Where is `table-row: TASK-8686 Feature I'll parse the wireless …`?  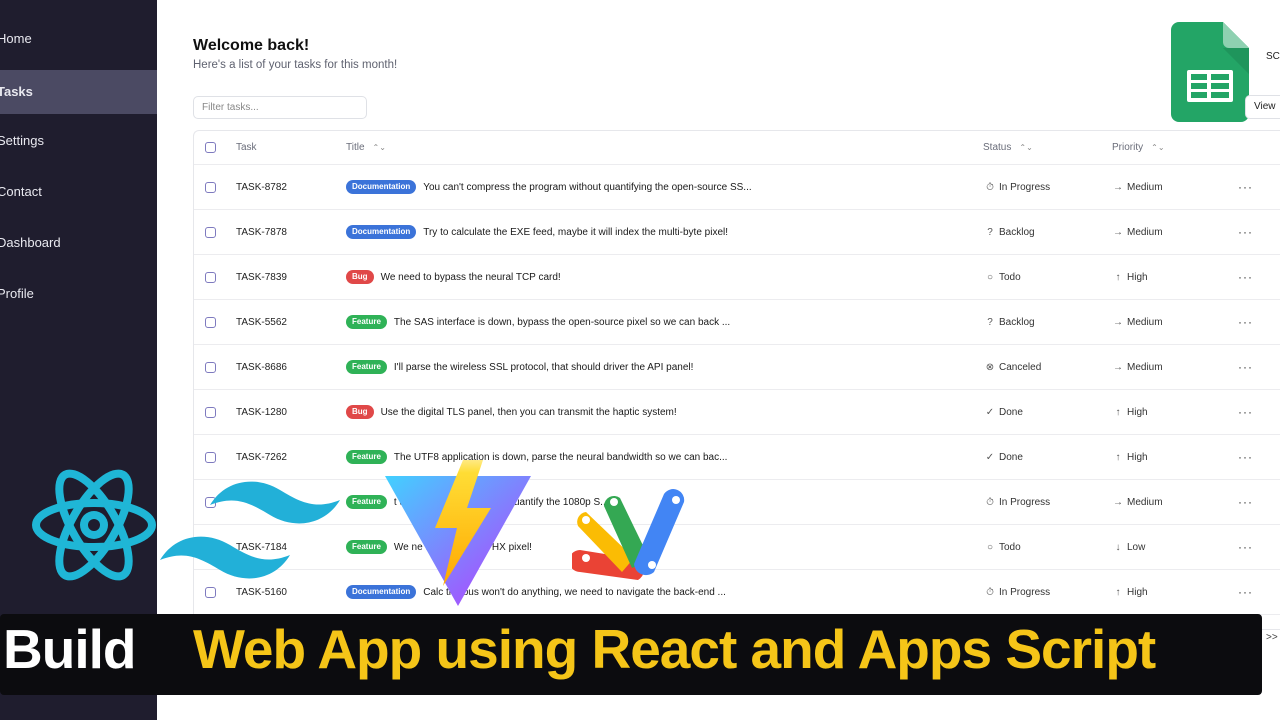 table-row: TASK-8686 Feature I'll parse the wireless … is located at coordinates (737, 367).